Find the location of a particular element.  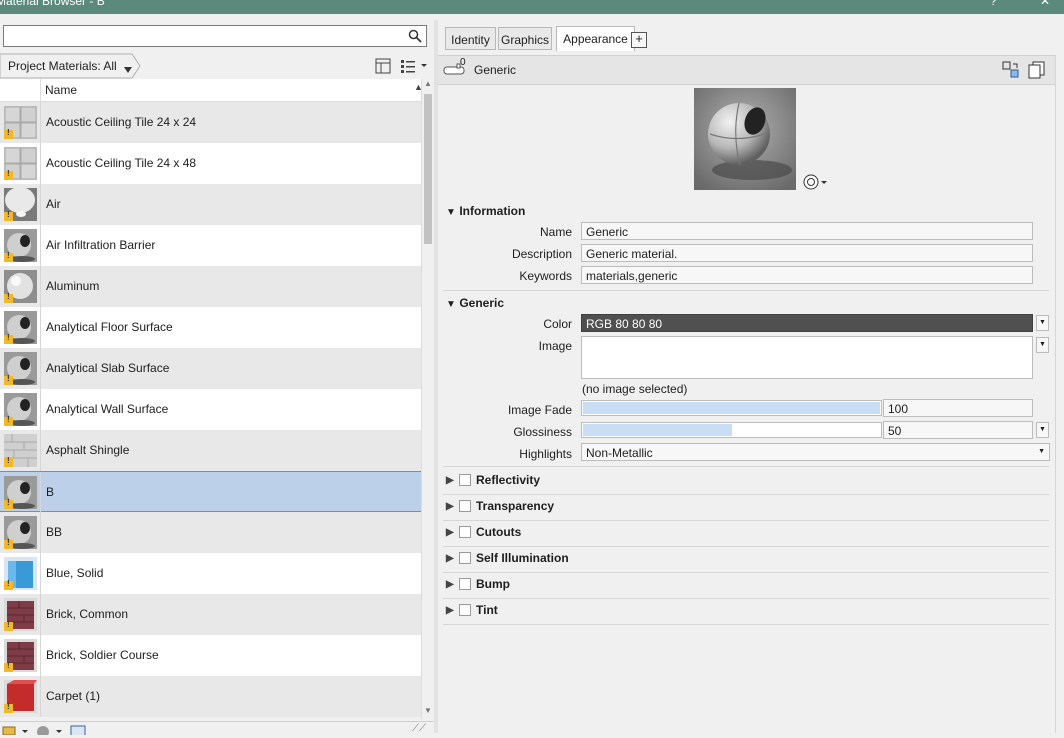

section-label: Bump is located at coordinates (493, 584).